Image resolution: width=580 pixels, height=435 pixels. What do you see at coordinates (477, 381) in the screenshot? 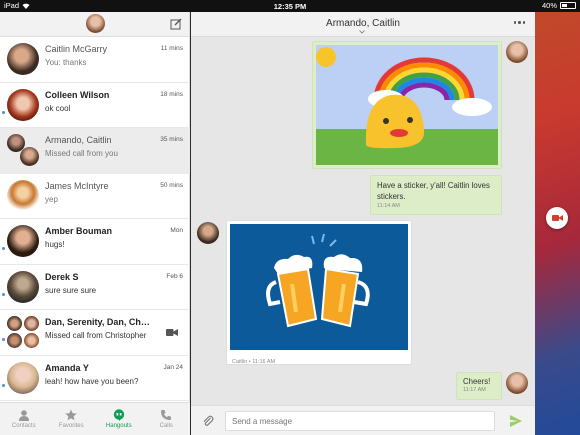
I see `message-text: Cheers!` at bounding box center [477, 381].